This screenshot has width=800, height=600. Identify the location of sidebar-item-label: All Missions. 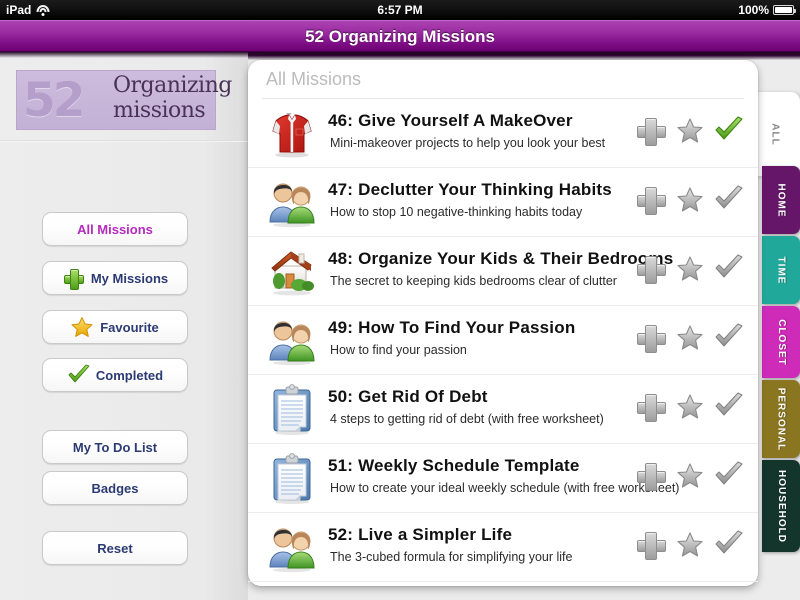
(115, 229).